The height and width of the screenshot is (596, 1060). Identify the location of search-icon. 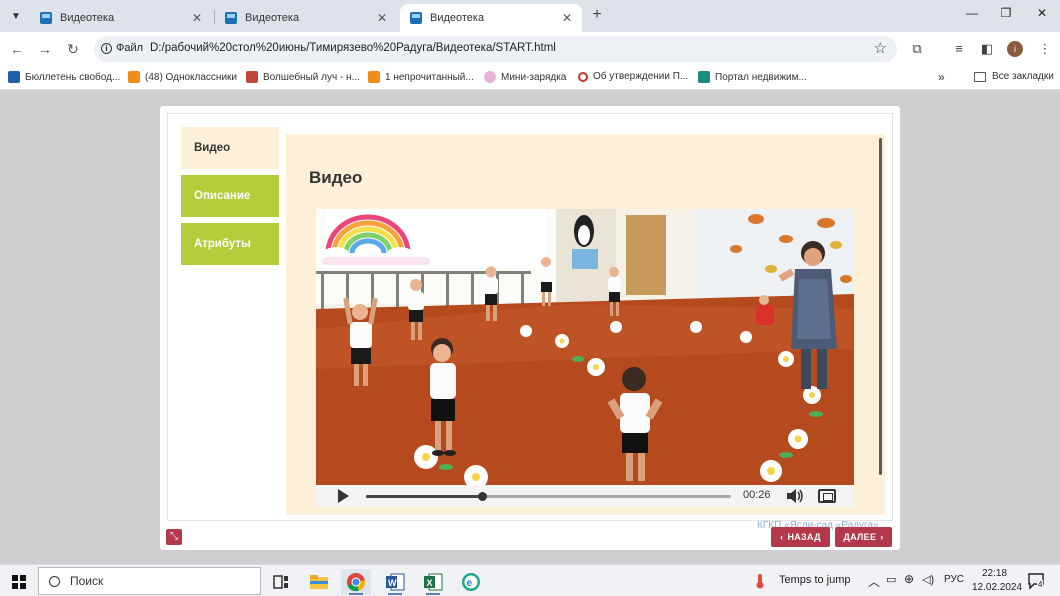
(54, 581).